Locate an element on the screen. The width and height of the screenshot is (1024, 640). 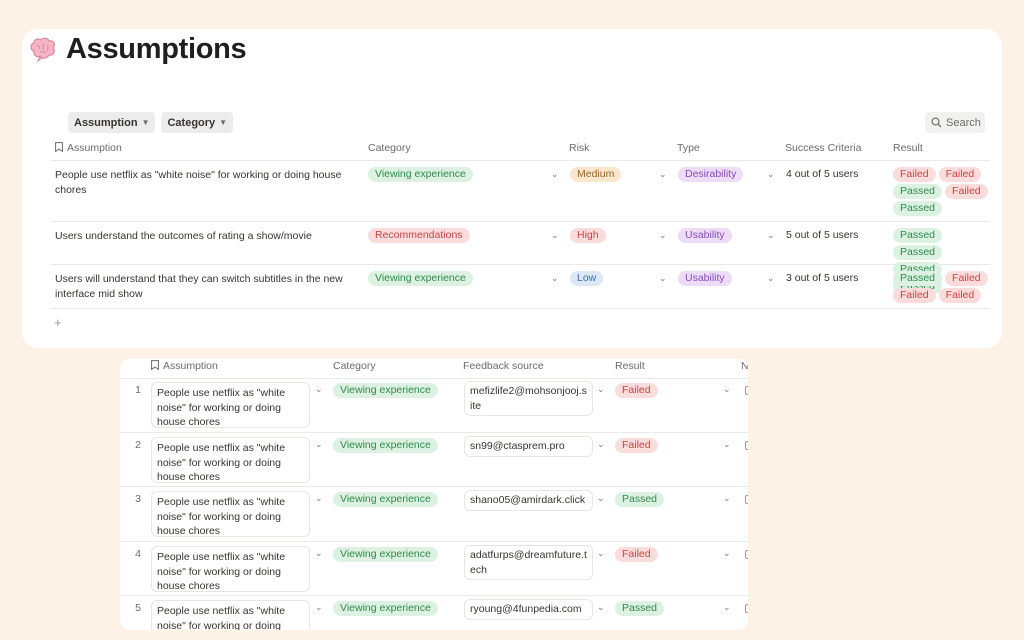
header-label: Assumption is located at coordinates (94, 148).